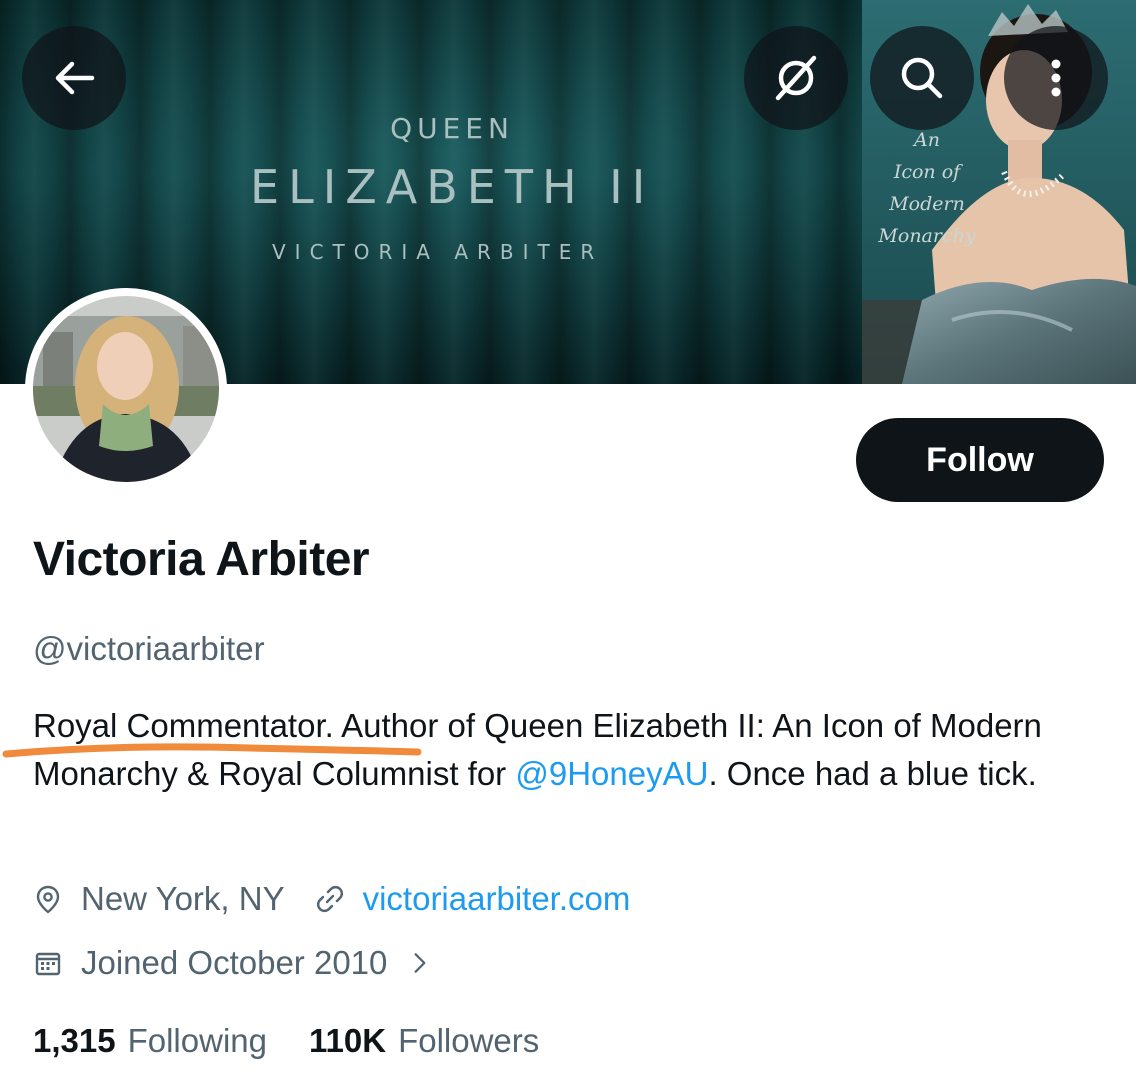  I want to click on link-icon, so click(329, 899).